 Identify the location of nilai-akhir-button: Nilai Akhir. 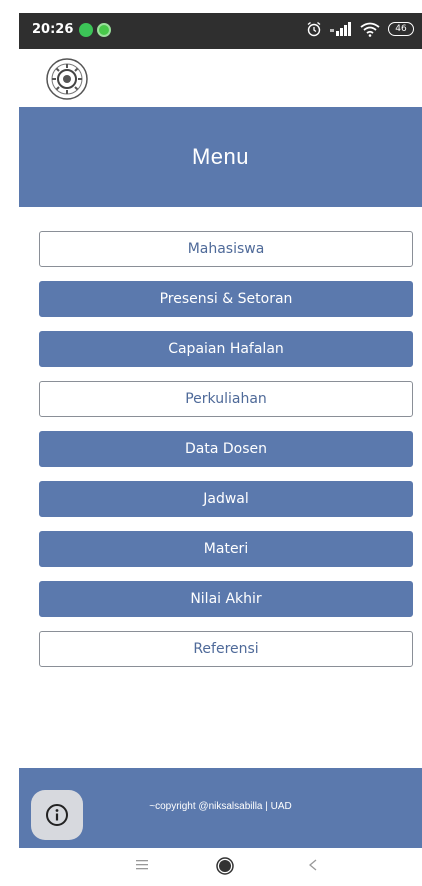
(226, 599).